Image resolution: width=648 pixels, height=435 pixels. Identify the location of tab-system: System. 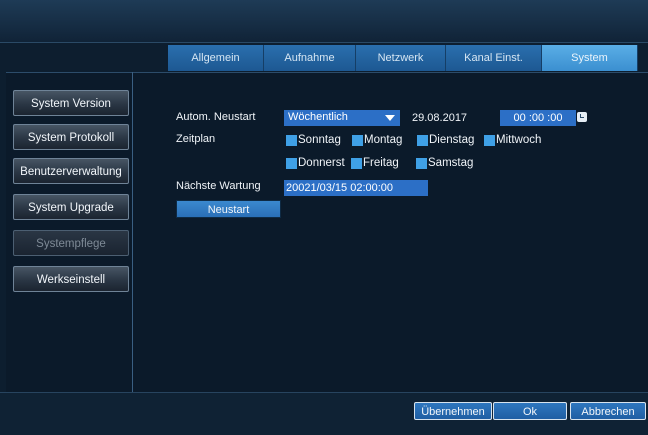
(590, 58).